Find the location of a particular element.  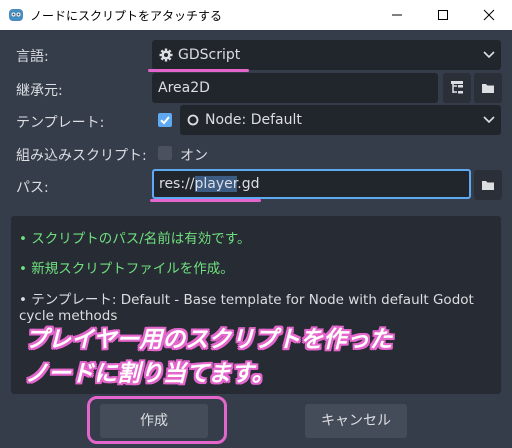

path-suffix: .gd is located at coordinates (248, 184).